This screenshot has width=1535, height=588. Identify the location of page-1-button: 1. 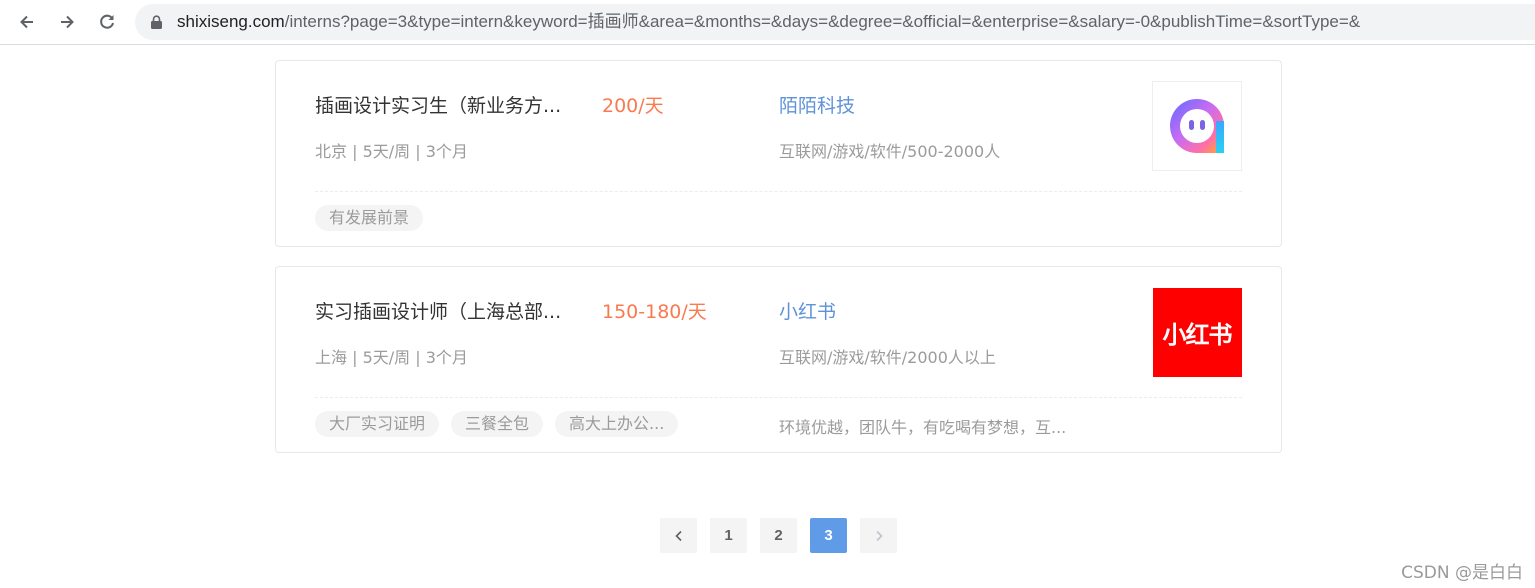
(728, 535).